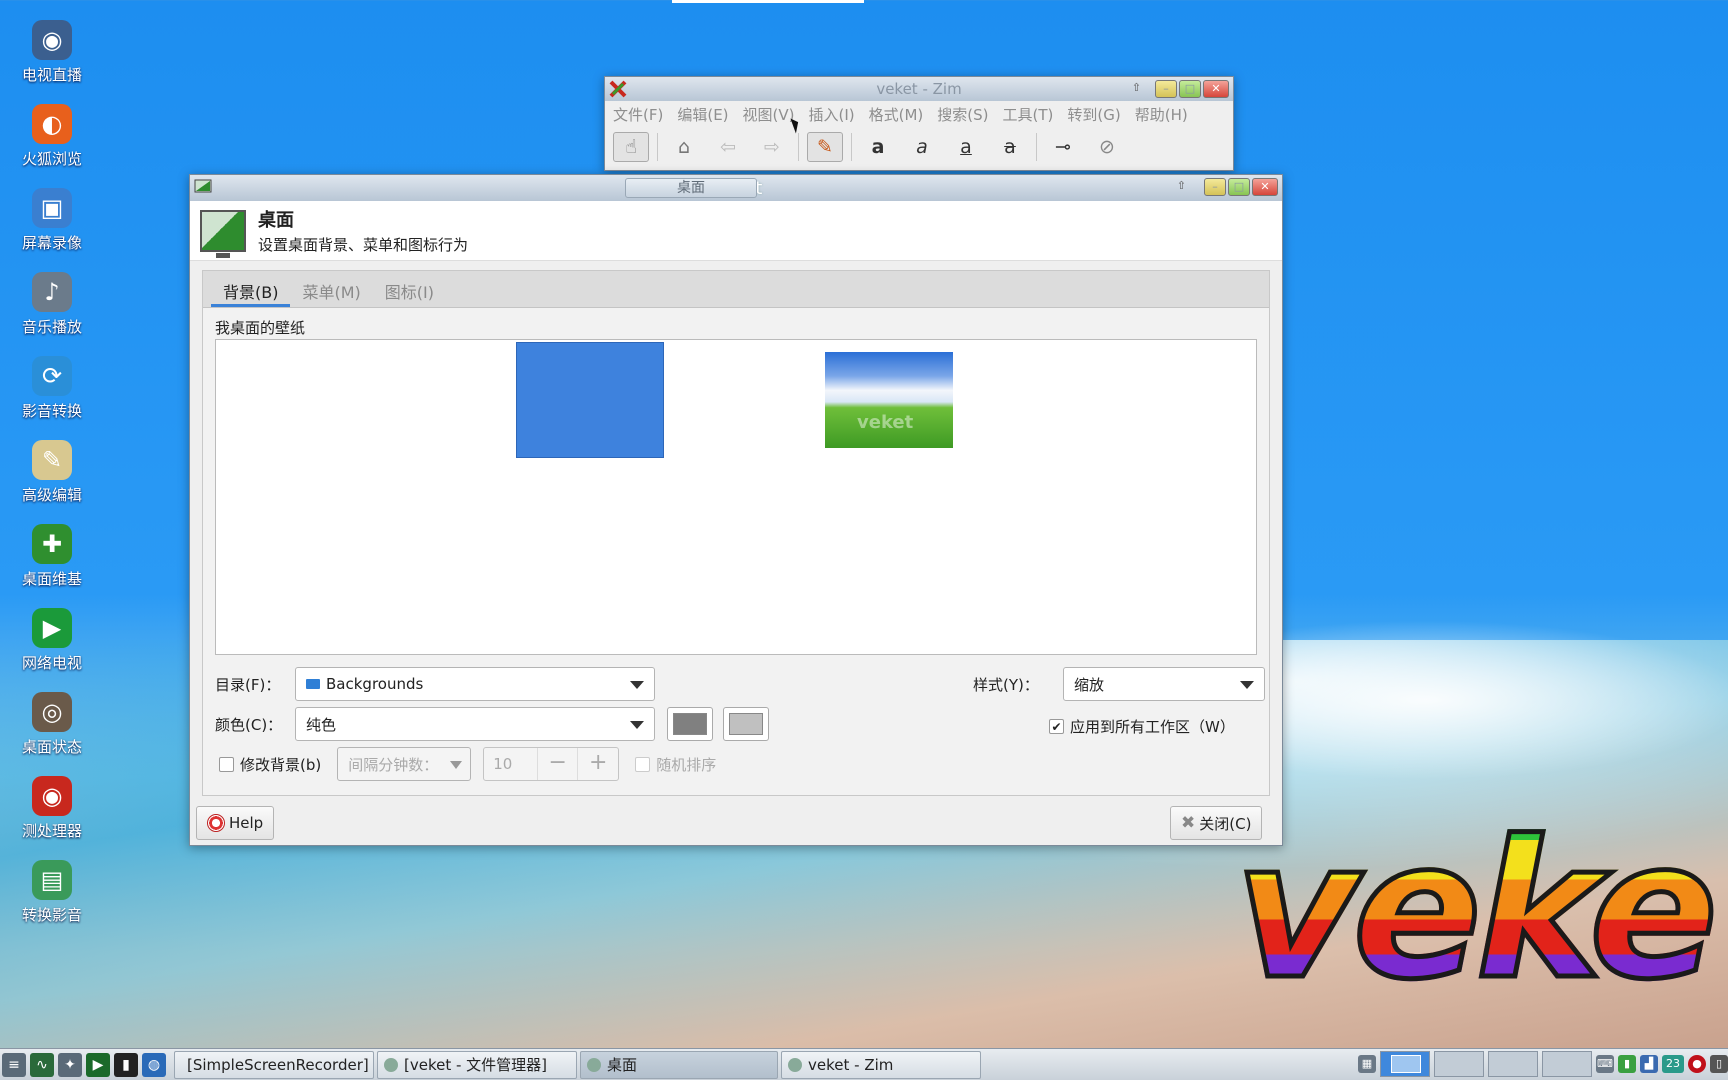  Describe the element at coordinates (825, 147) in the screenshot. I see `edit-icon: ✎` at that location.